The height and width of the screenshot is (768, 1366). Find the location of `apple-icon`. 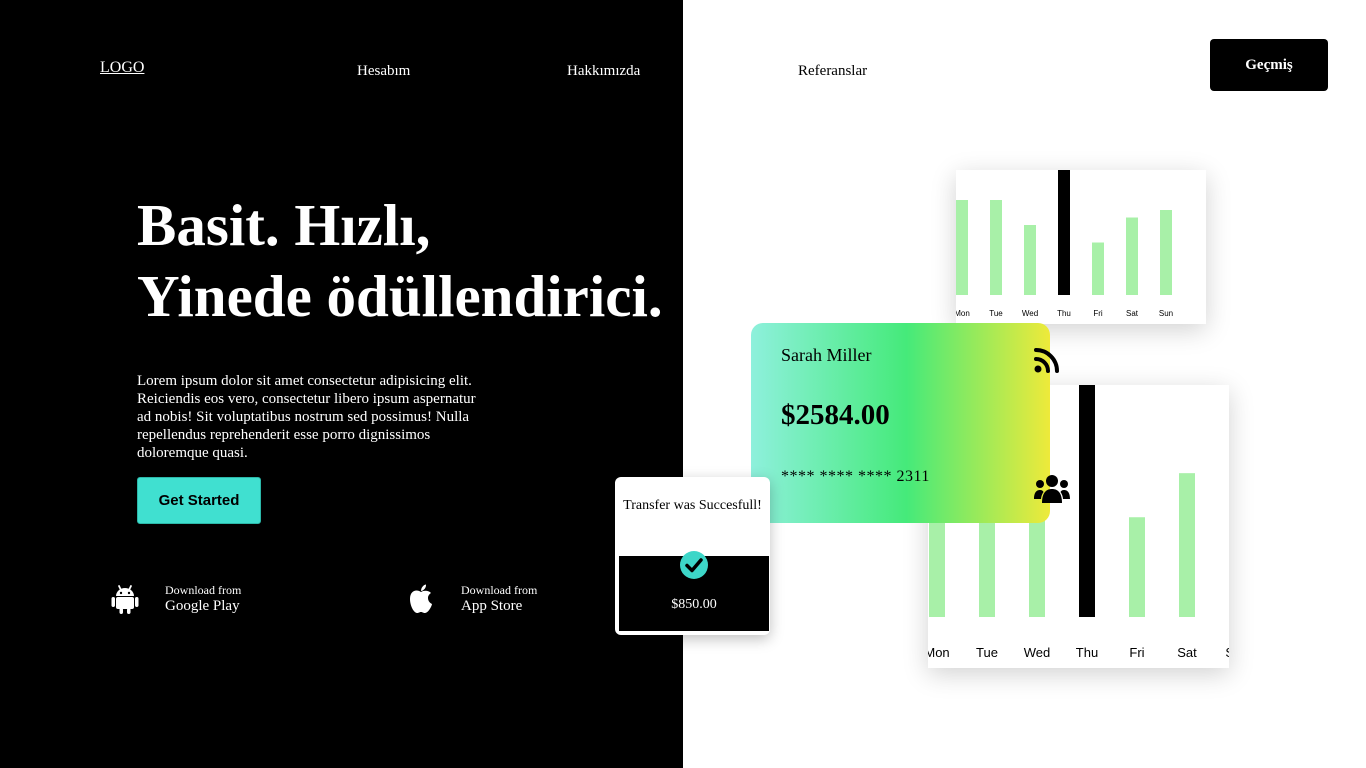

apple-icon is located at coordinates (421, 599).